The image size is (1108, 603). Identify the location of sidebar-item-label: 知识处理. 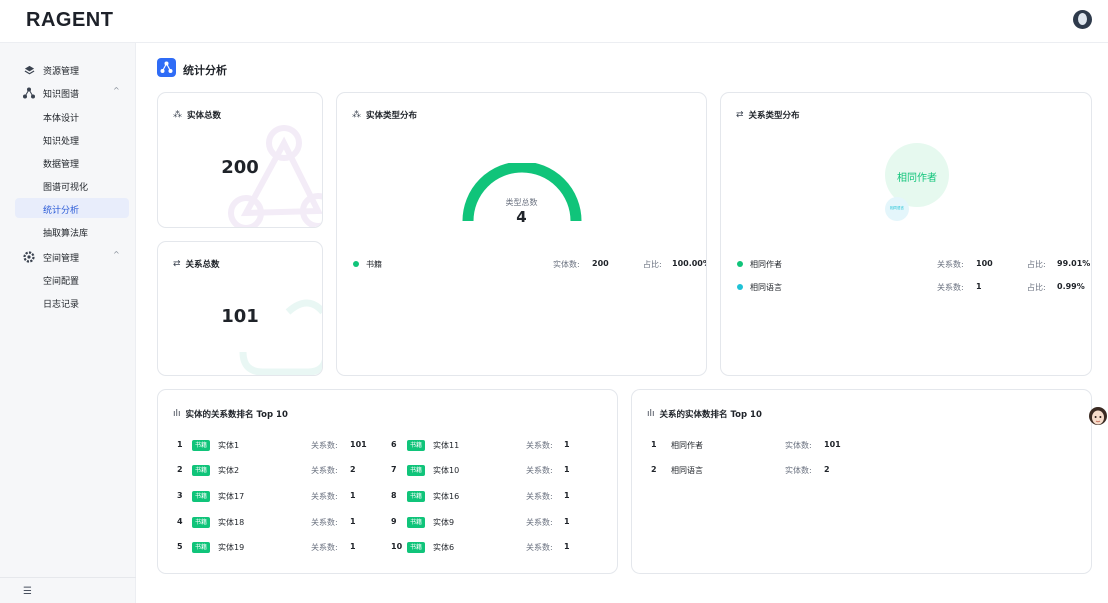
(61, 142).